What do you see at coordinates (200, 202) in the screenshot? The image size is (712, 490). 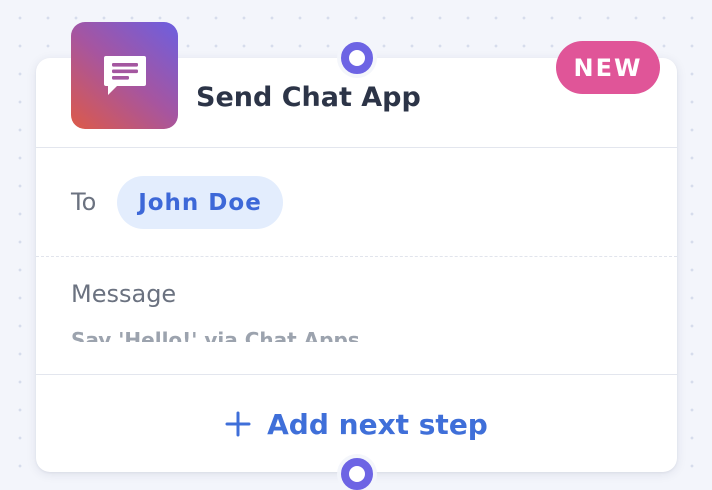 I see `recipient-chip: John Doe` at bounding box center [200, 202].